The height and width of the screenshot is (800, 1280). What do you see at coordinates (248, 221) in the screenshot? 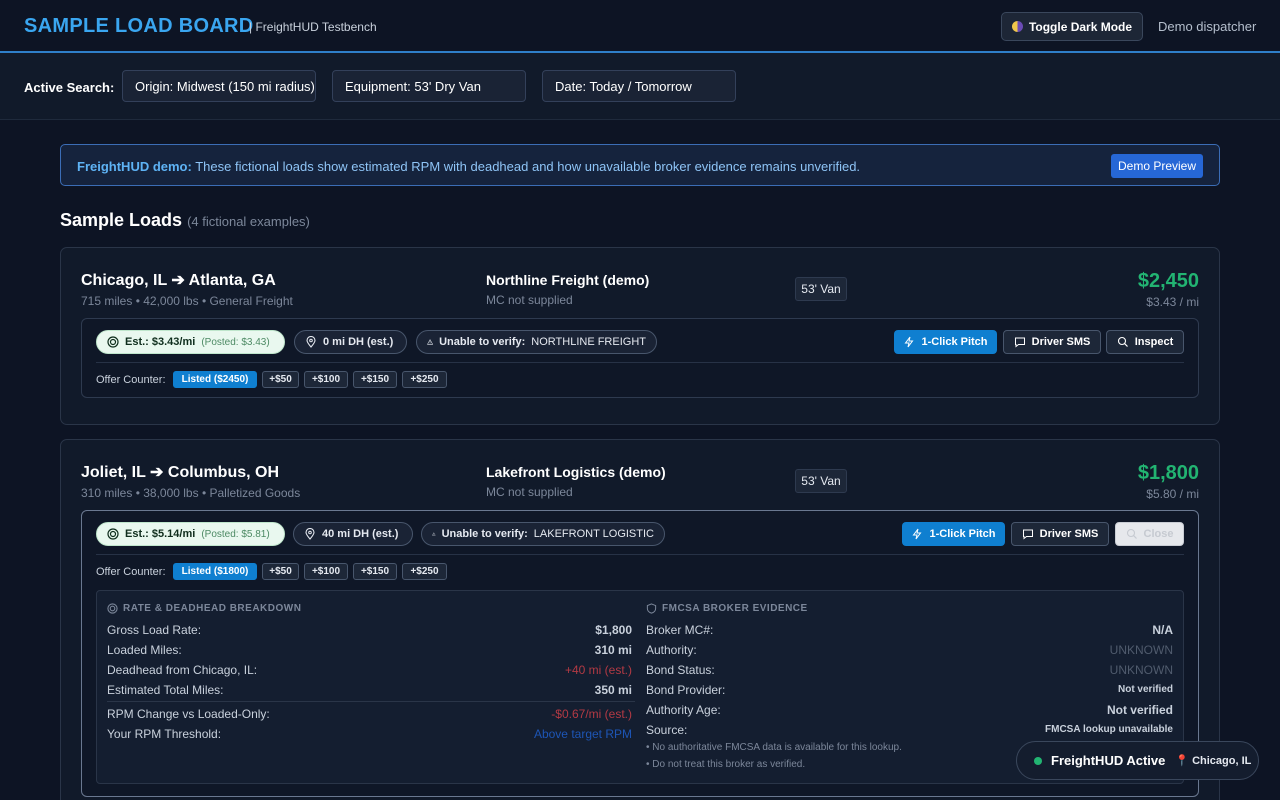
I see `section-count: (4 fictional examples)` at bounding box center [248, 221].